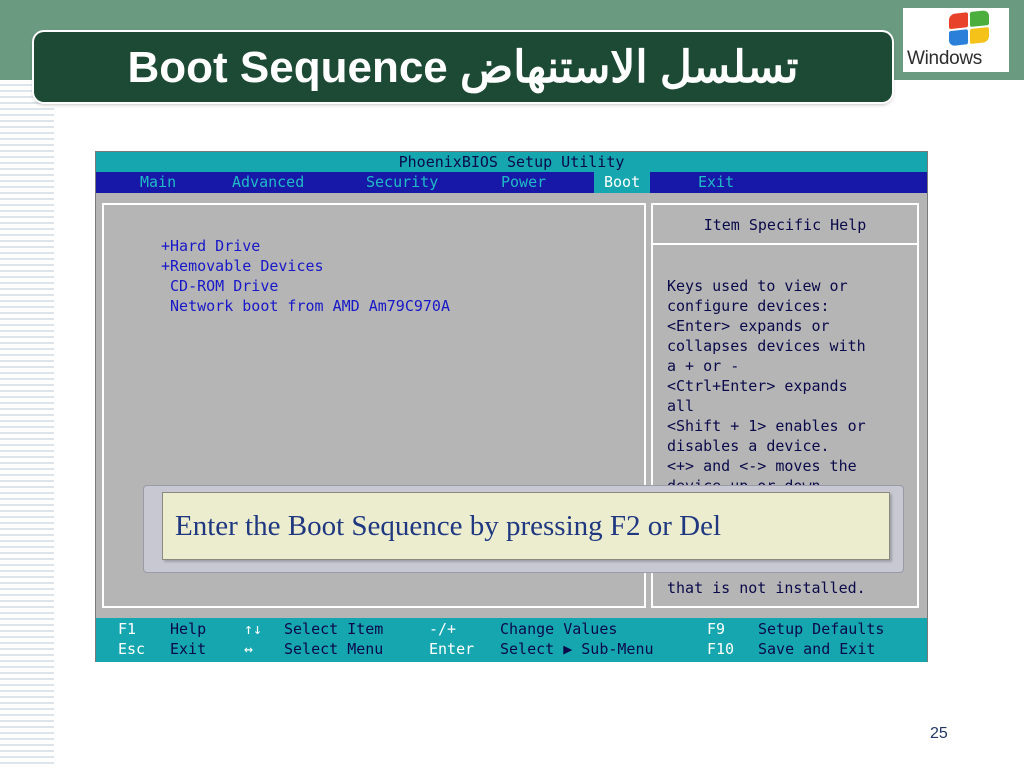  What do you see at coordinates (785, 225) in the screenshot?
I see `help-title: Item Specific Help` at bounding box center [785, 225].